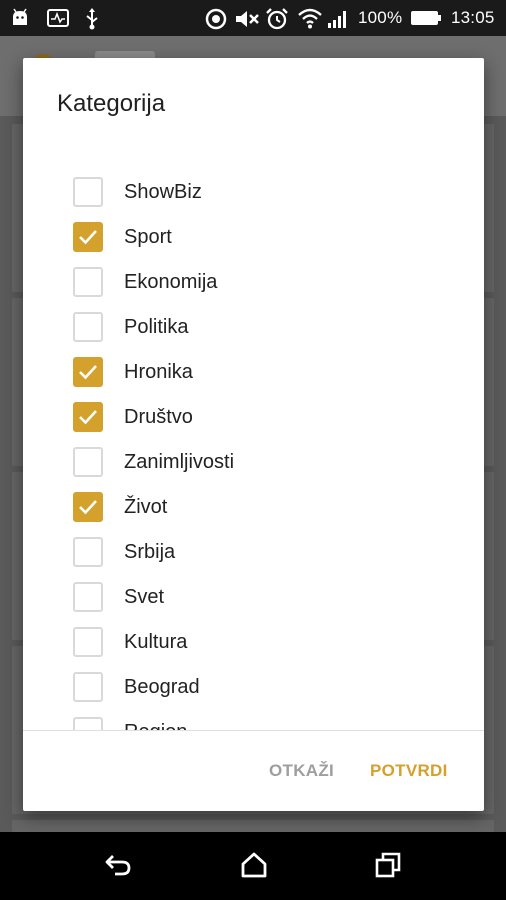  I want to click on navigation-bar, so click(253, 866).